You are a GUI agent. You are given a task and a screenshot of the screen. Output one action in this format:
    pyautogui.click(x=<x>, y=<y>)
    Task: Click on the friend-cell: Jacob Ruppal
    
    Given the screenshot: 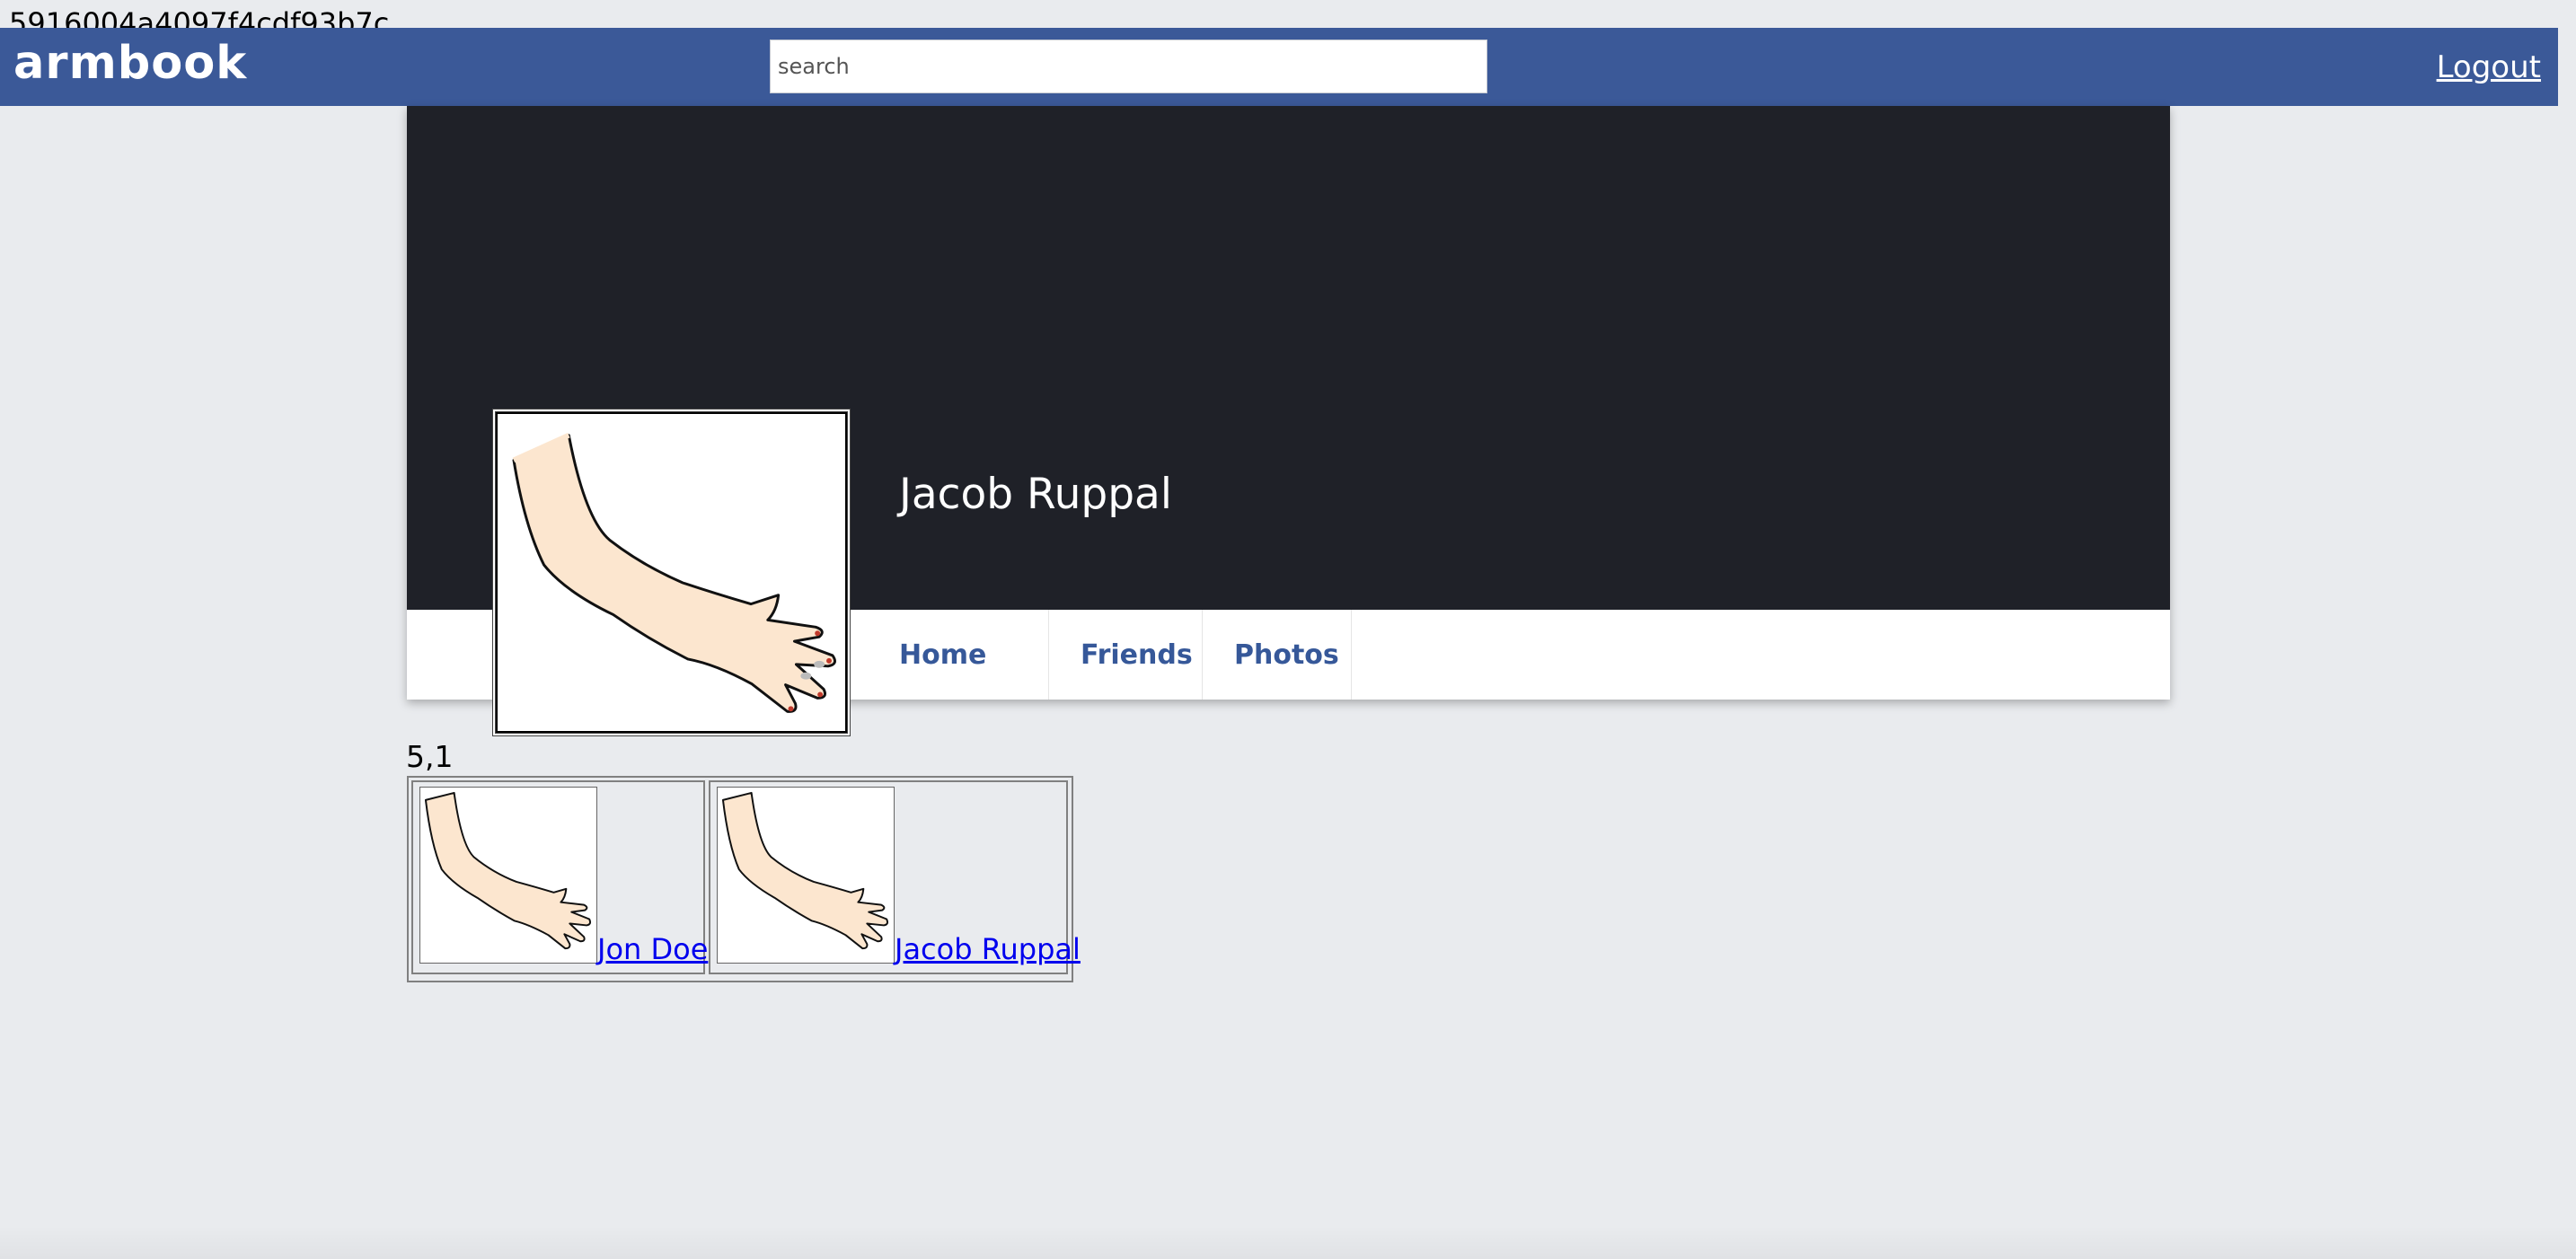 What is the action you would take?
    pyautogui.click(x=895, y=877)
    